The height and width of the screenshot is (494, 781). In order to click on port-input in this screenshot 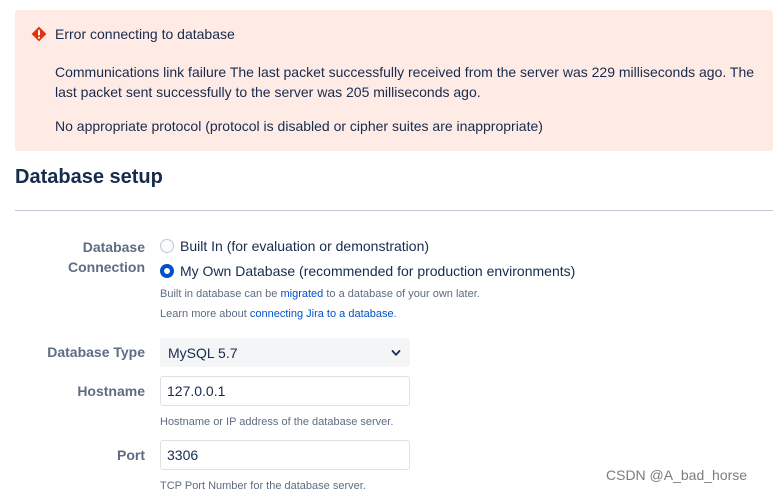, I will do `click(285, 455)`.